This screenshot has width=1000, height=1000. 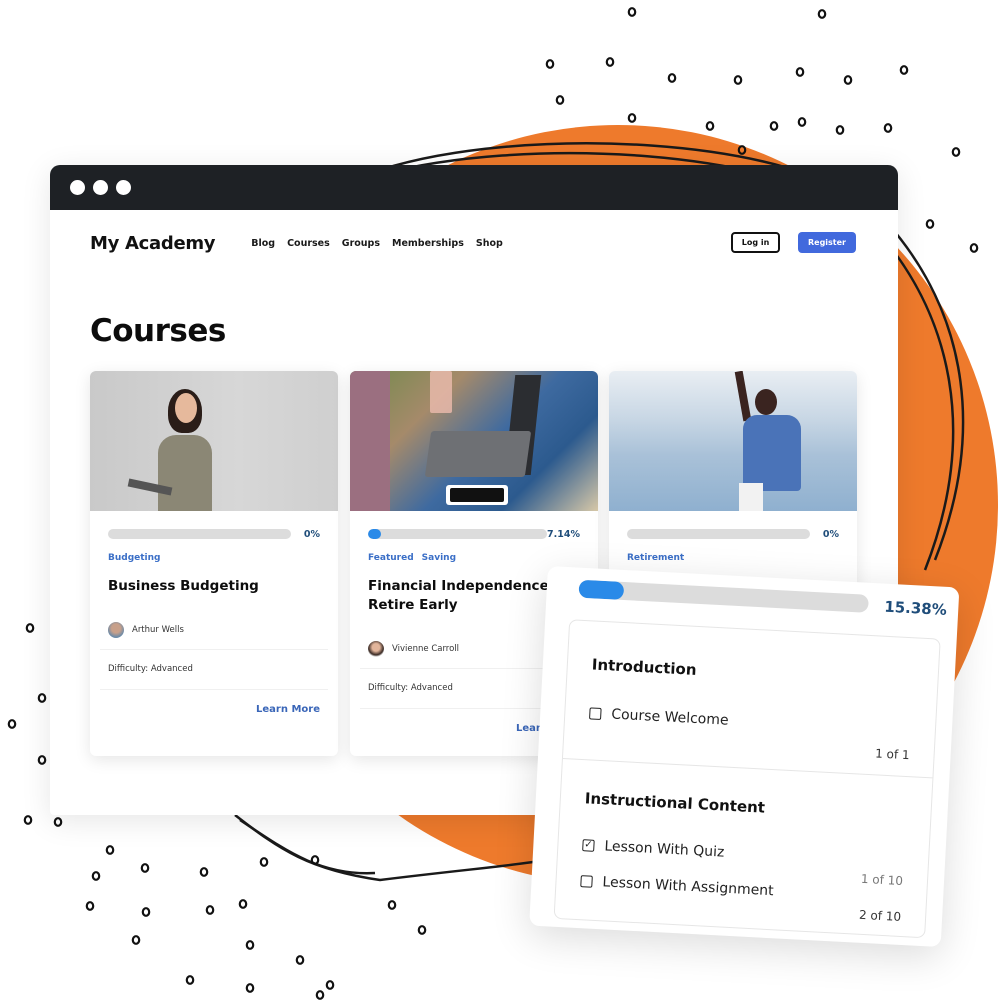 I want to click on lesson-label: Course Welcome, so click(x=669, y=717).